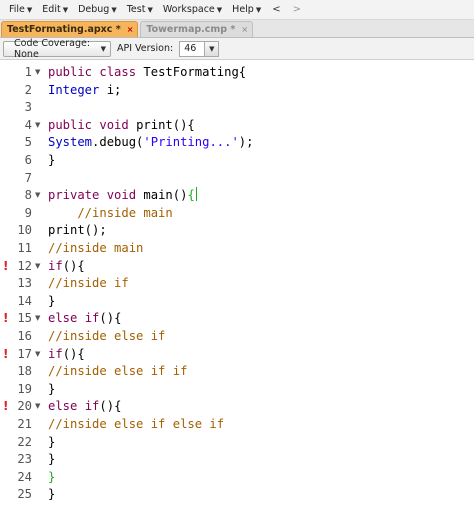  Describe the element at coordinates (74, 89) in the screenshot. I see `code-token: Integer` at that location.